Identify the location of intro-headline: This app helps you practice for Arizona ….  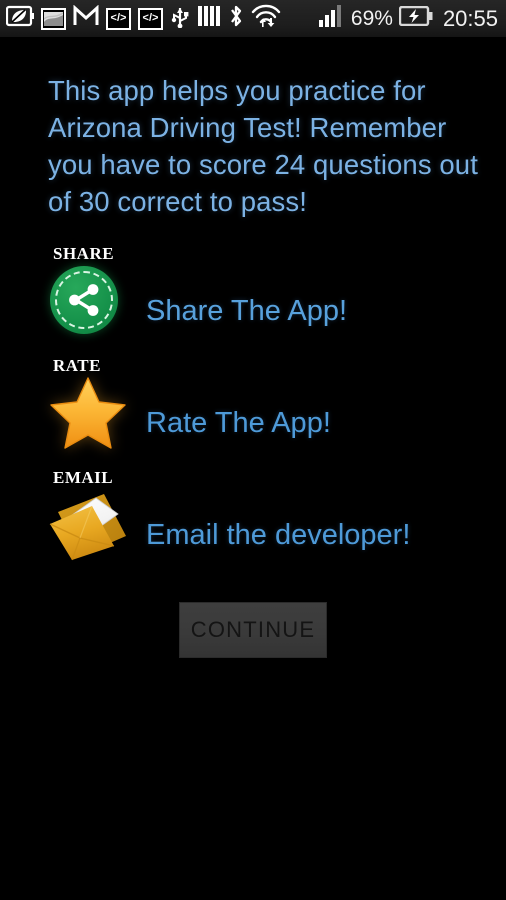
(263, 146).